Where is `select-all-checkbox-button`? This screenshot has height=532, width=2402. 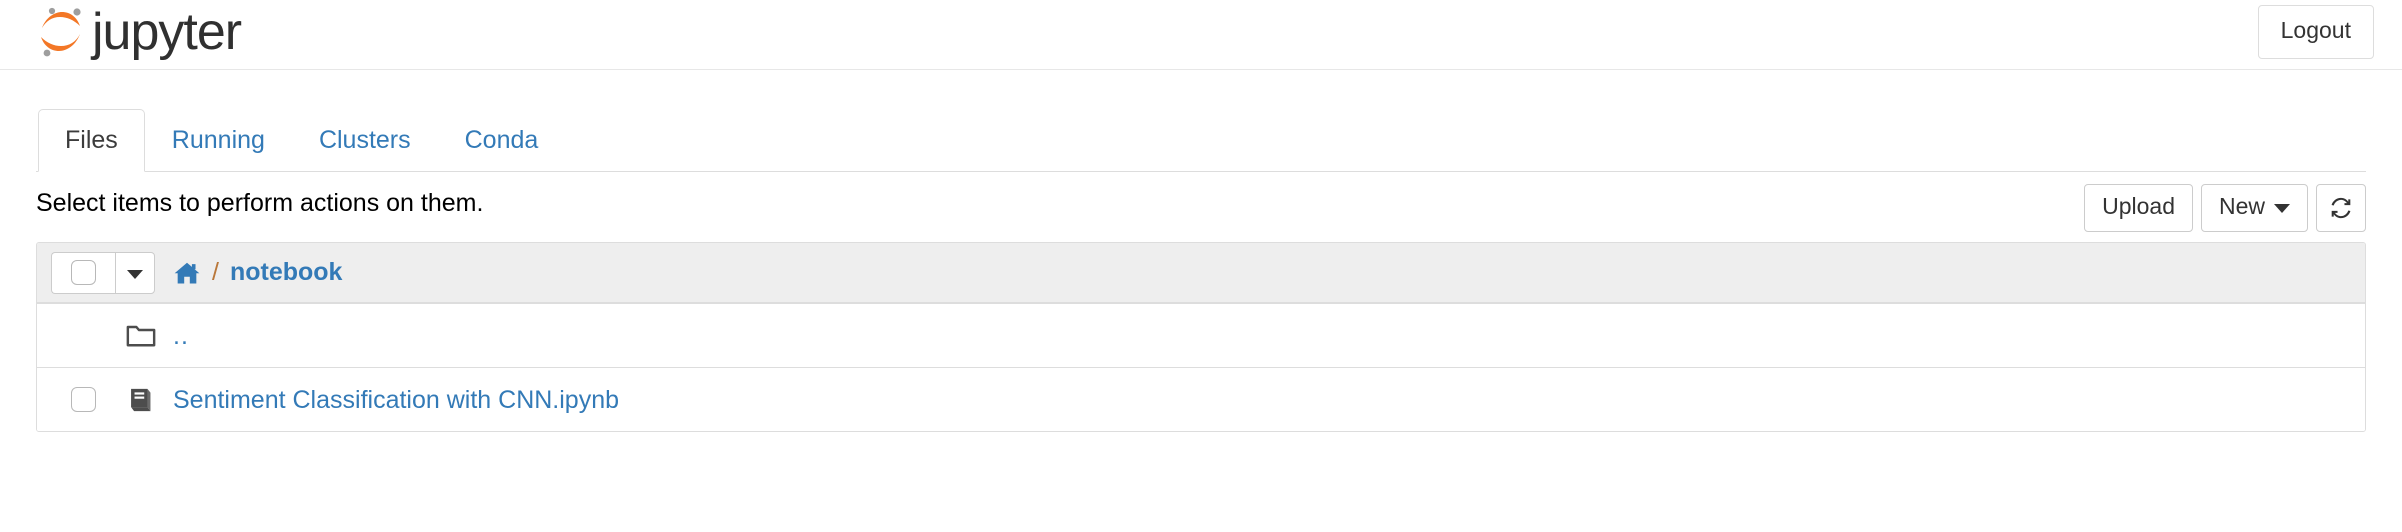 select-all-checkbox-button is located at coordinates (83, 272).